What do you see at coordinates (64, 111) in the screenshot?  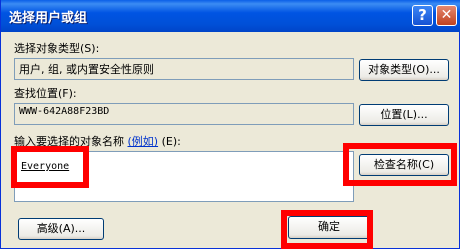 I see `location-value: WWW-642A88F23BD` at bounding box center [64, 111].